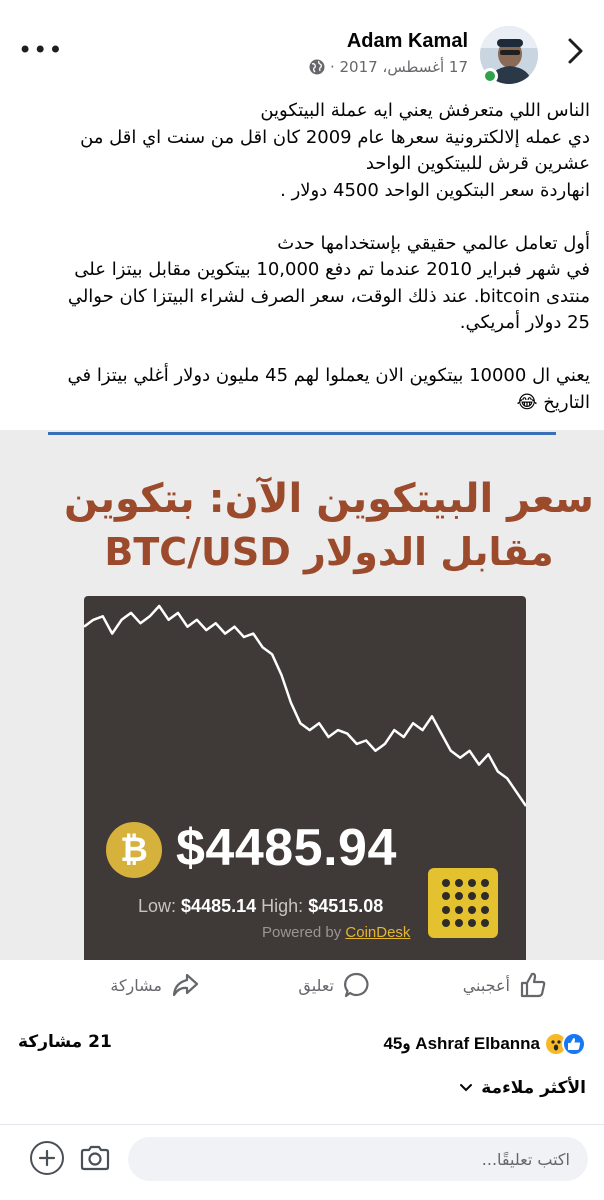 This screenshot has height=1200, width=604. What do you see at coordinates (302, 932) in the screenshot?
I see `powered-label: Powered by` at bounding box center [302, 932].